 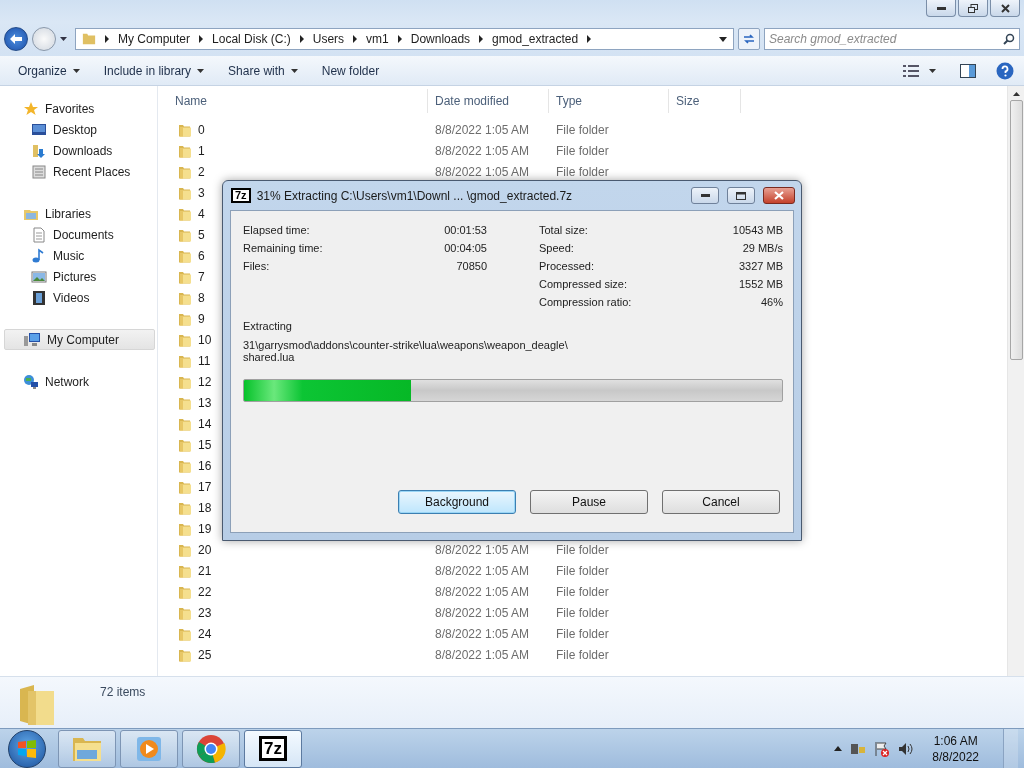 I want to click on film-icon, so click(x=39, y=297).